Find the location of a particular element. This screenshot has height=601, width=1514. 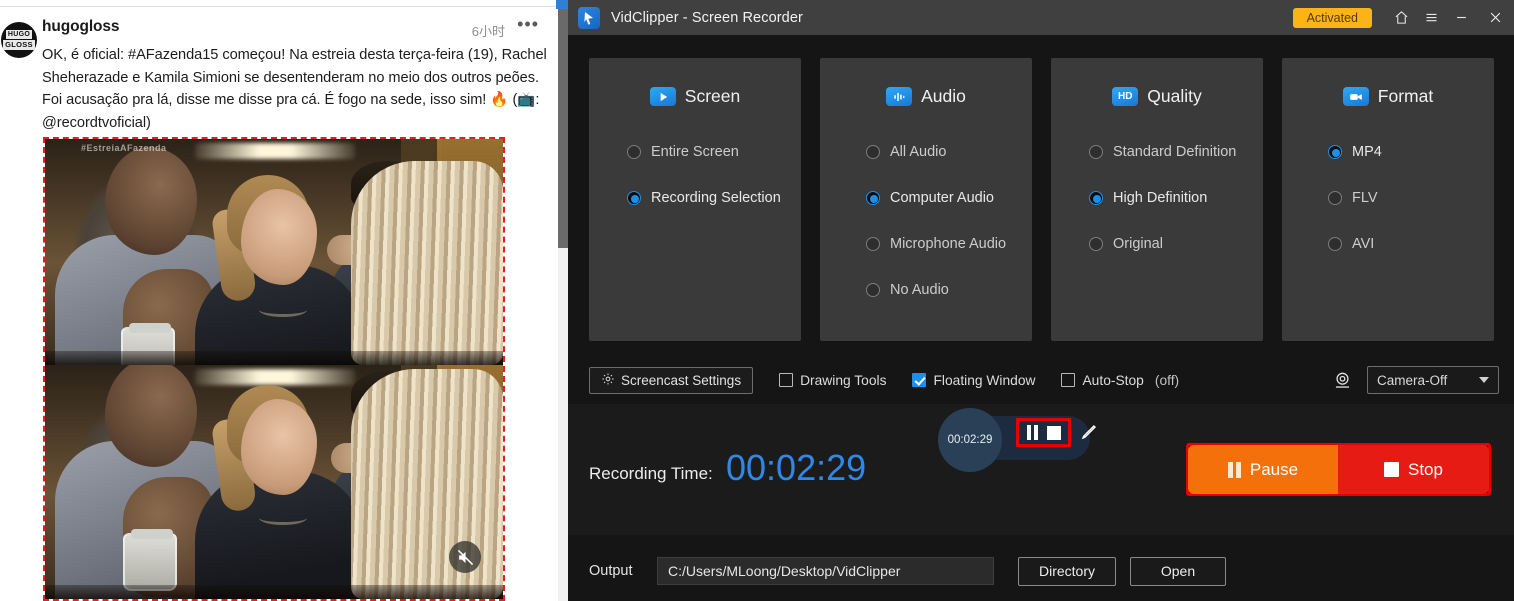

card-quality-title: Quality is located at coordinates (1174, 96).